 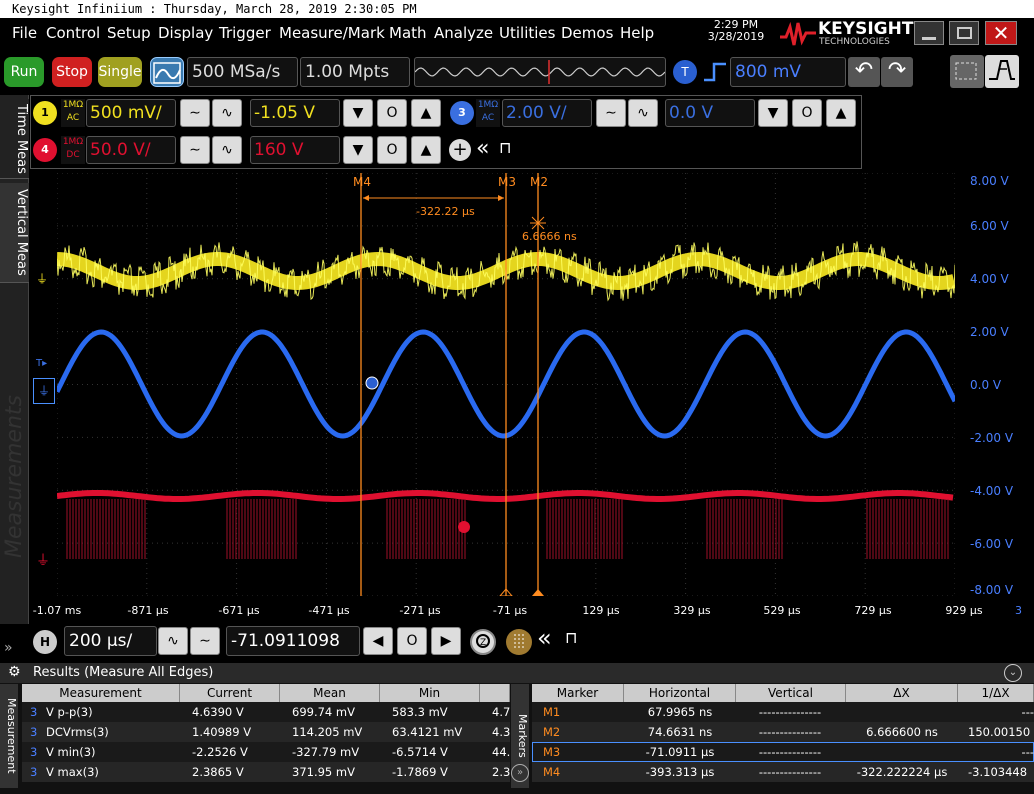 I want to click on menu-file: File, so click(x=24, y=33).